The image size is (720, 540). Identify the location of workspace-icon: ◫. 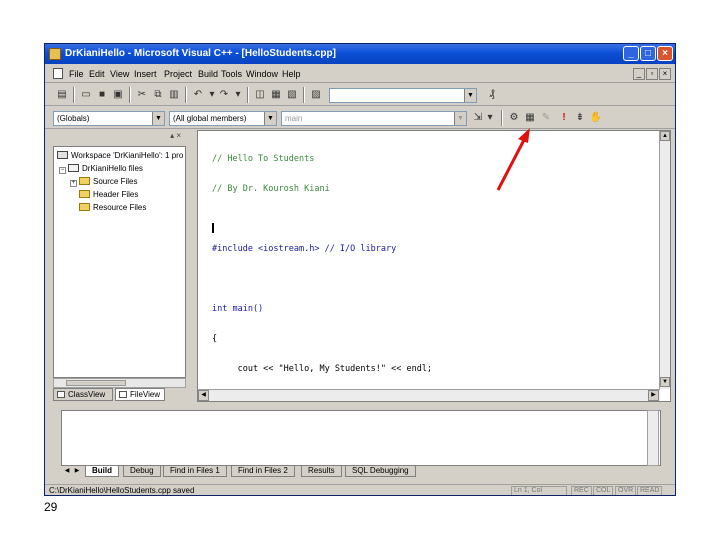
(260, 95).